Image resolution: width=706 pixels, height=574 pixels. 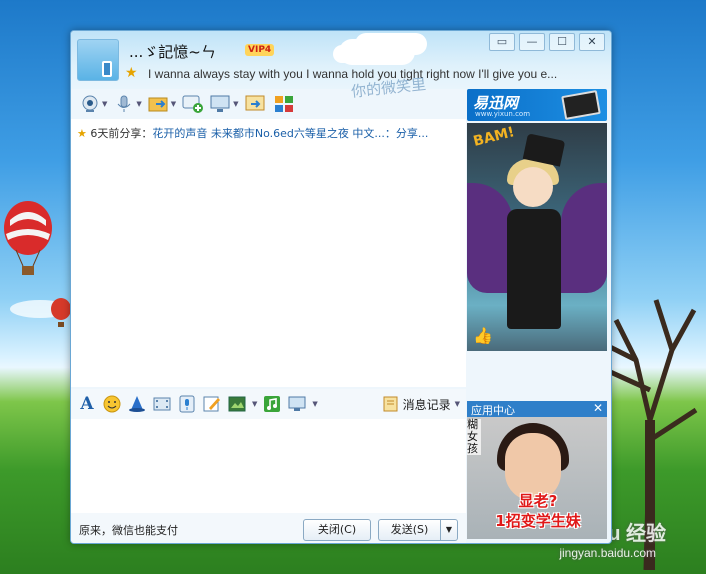 I want to click on app-caption-line2: 1招变学生妹, so click(x=538, y=521).